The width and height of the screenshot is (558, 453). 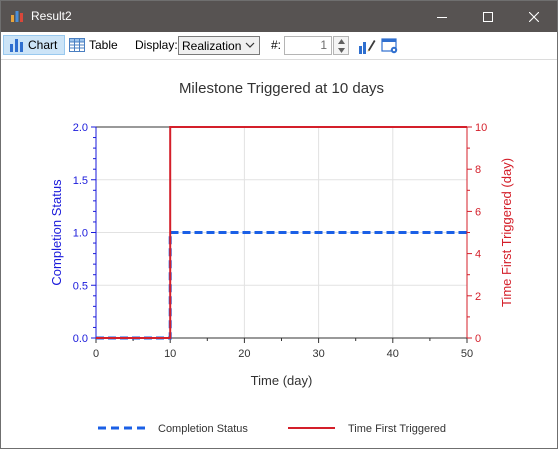 What do you see at coordinates (318, 354) in the screenshot?
I see `x-tick-label: 30` at bounding box center [318, 354].